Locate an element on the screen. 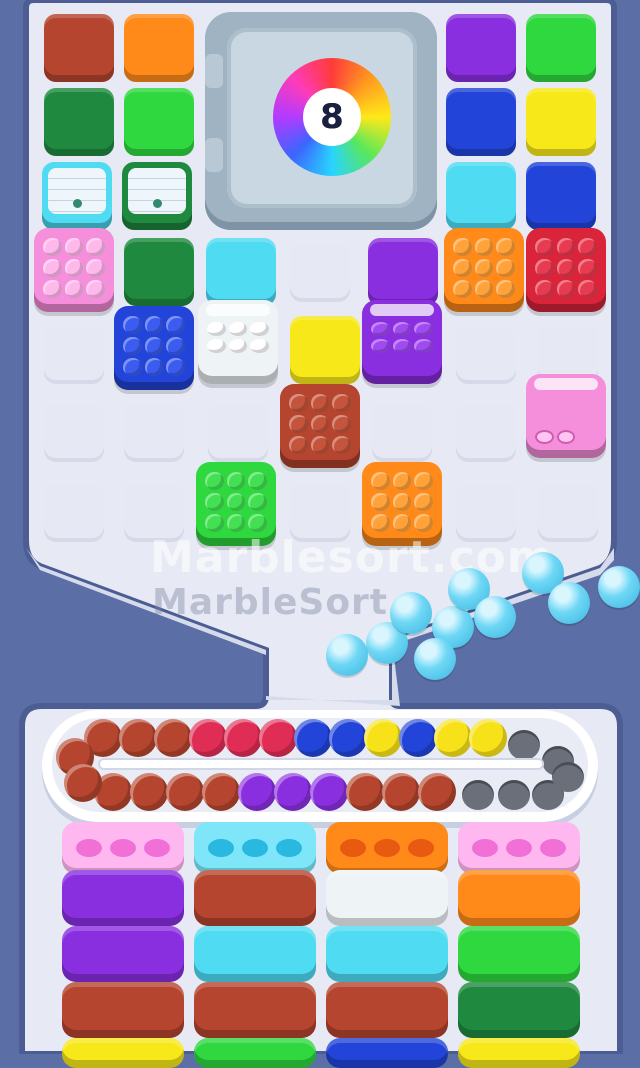  marble-tray-blue is located at coordinates (154, 348).